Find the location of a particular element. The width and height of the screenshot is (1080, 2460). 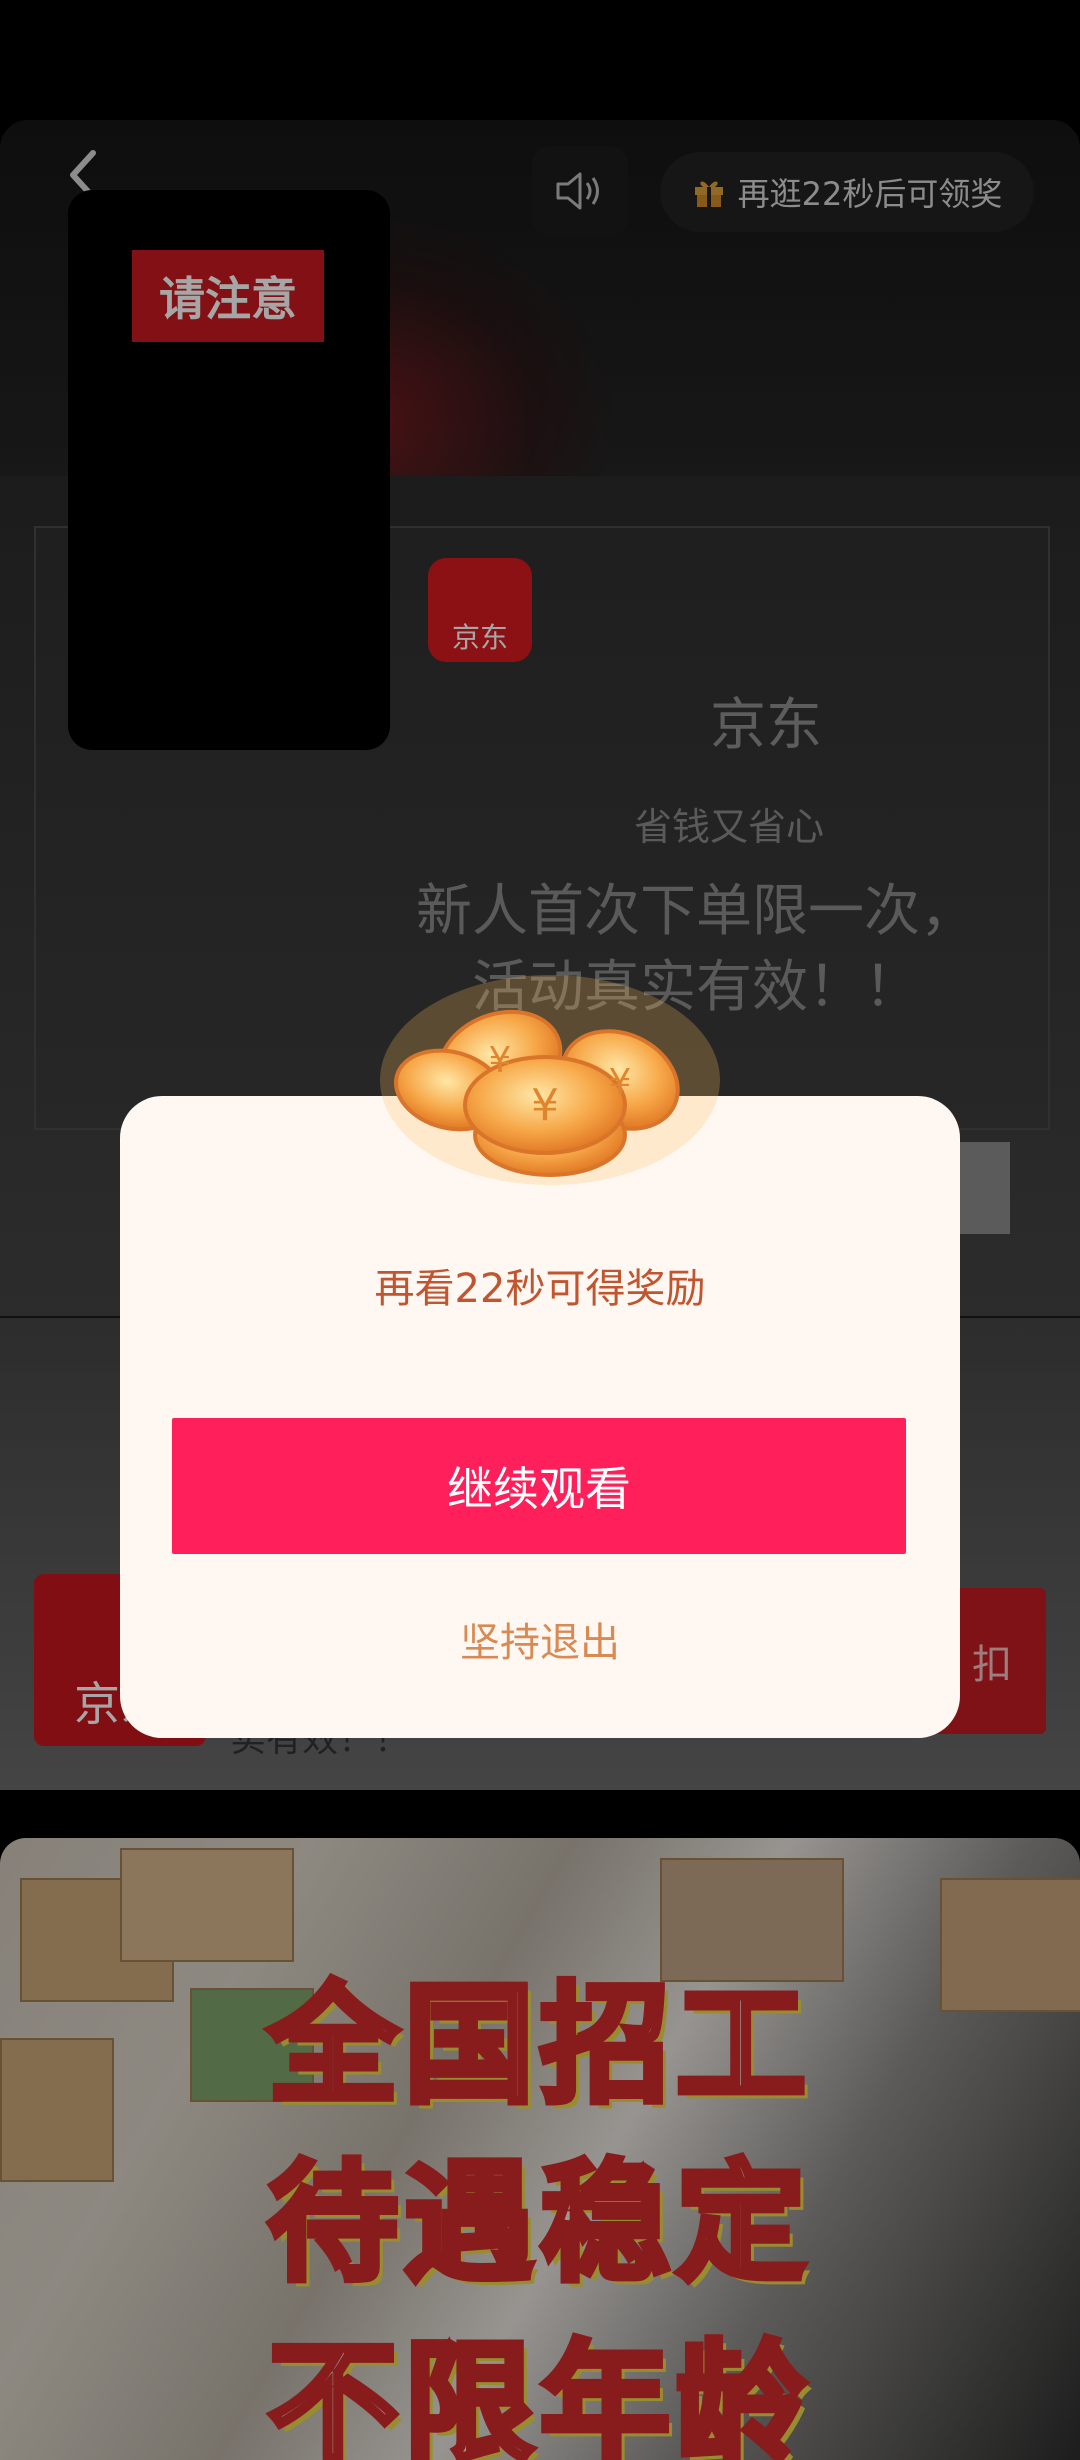

exit-button: 坚持退出 is located at coordinates (540, 1639).